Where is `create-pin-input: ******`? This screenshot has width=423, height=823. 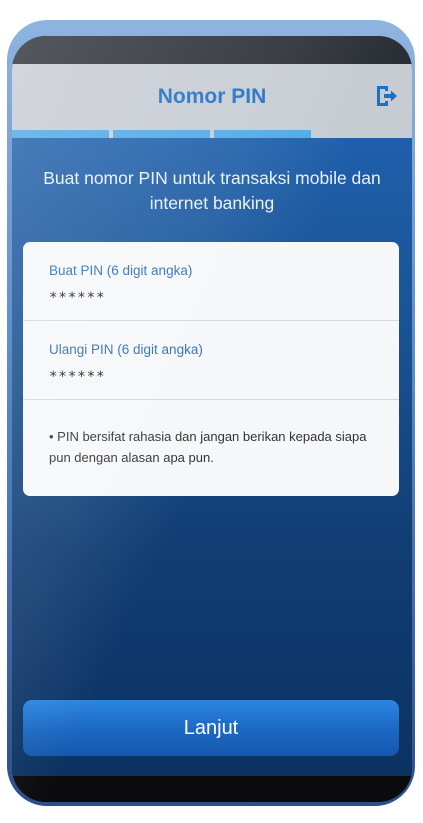 create-pin-input: ****** is located at coordinates (77, 298).